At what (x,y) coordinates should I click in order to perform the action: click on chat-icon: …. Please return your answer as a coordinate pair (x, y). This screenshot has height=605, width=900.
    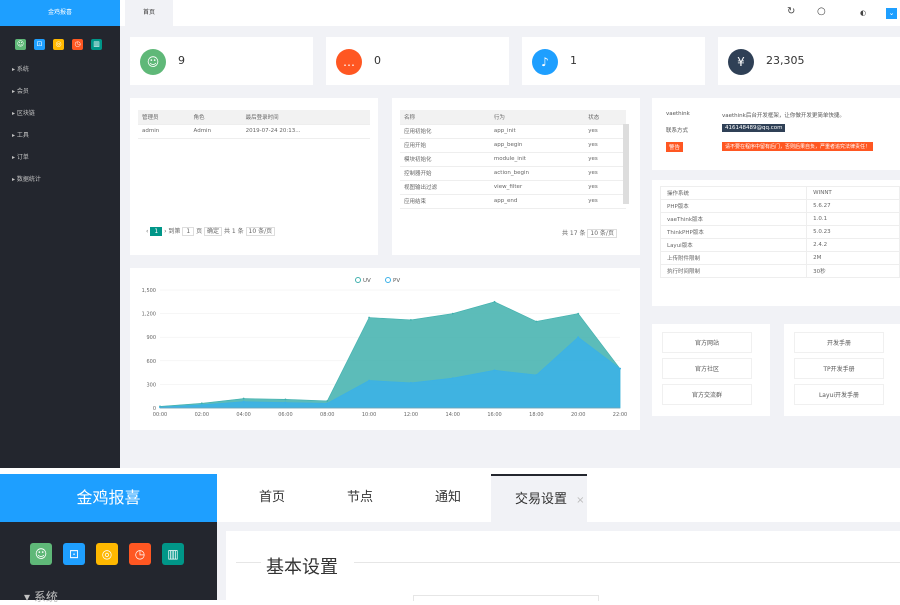
    Looking at the image, I should click on (349, 62).